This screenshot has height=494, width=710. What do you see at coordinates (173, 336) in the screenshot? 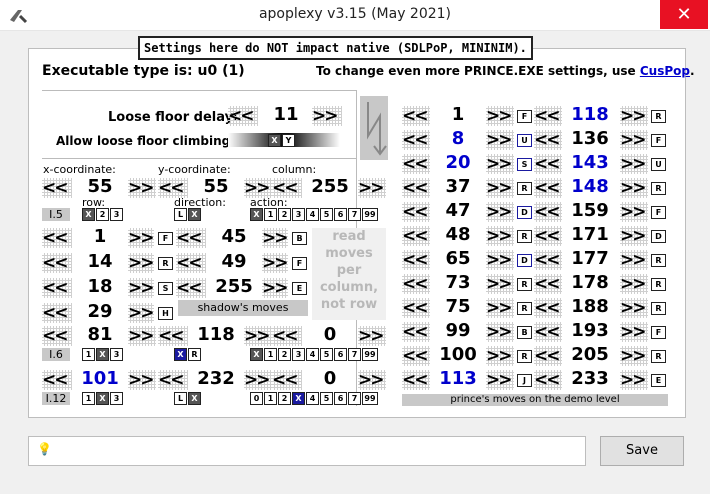
I see `y-decrease-button: <<` at bounding box center [173, 336].